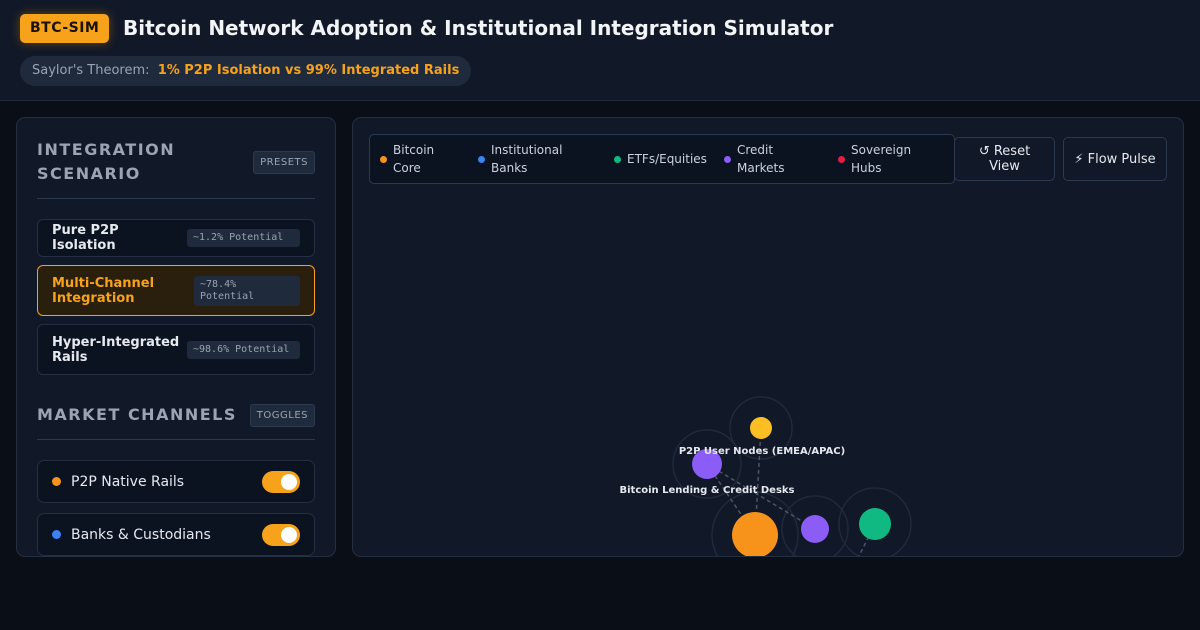 This screenshot has height=630, width=1200. Describe the element at coordinates (141, 534) in the screenshot. I see `channel-label: Banks & Custodians` at that location.